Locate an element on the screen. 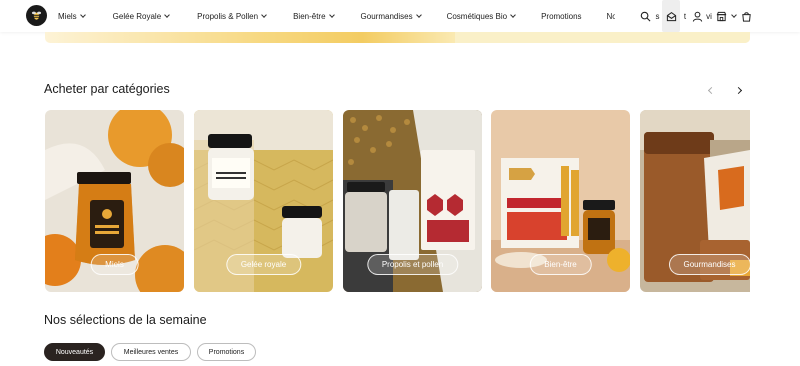  menu-item-propolis-pollen: Propolis & Pollen is located at coordinates (232, 16).